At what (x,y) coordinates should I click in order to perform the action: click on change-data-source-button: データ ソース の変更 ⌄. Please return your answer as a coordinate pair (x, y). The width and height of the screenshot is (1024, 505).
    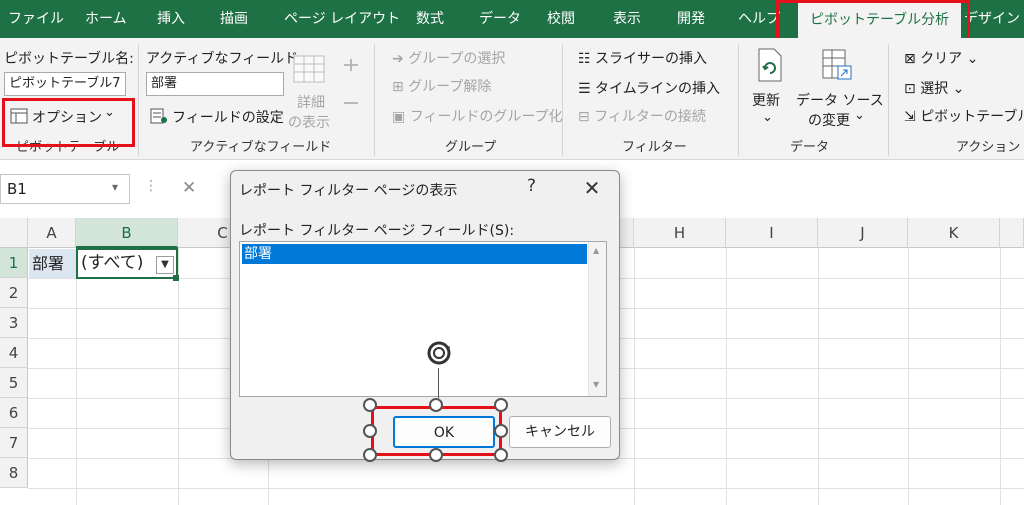
    Looking at the image, I should click on (840, 89).